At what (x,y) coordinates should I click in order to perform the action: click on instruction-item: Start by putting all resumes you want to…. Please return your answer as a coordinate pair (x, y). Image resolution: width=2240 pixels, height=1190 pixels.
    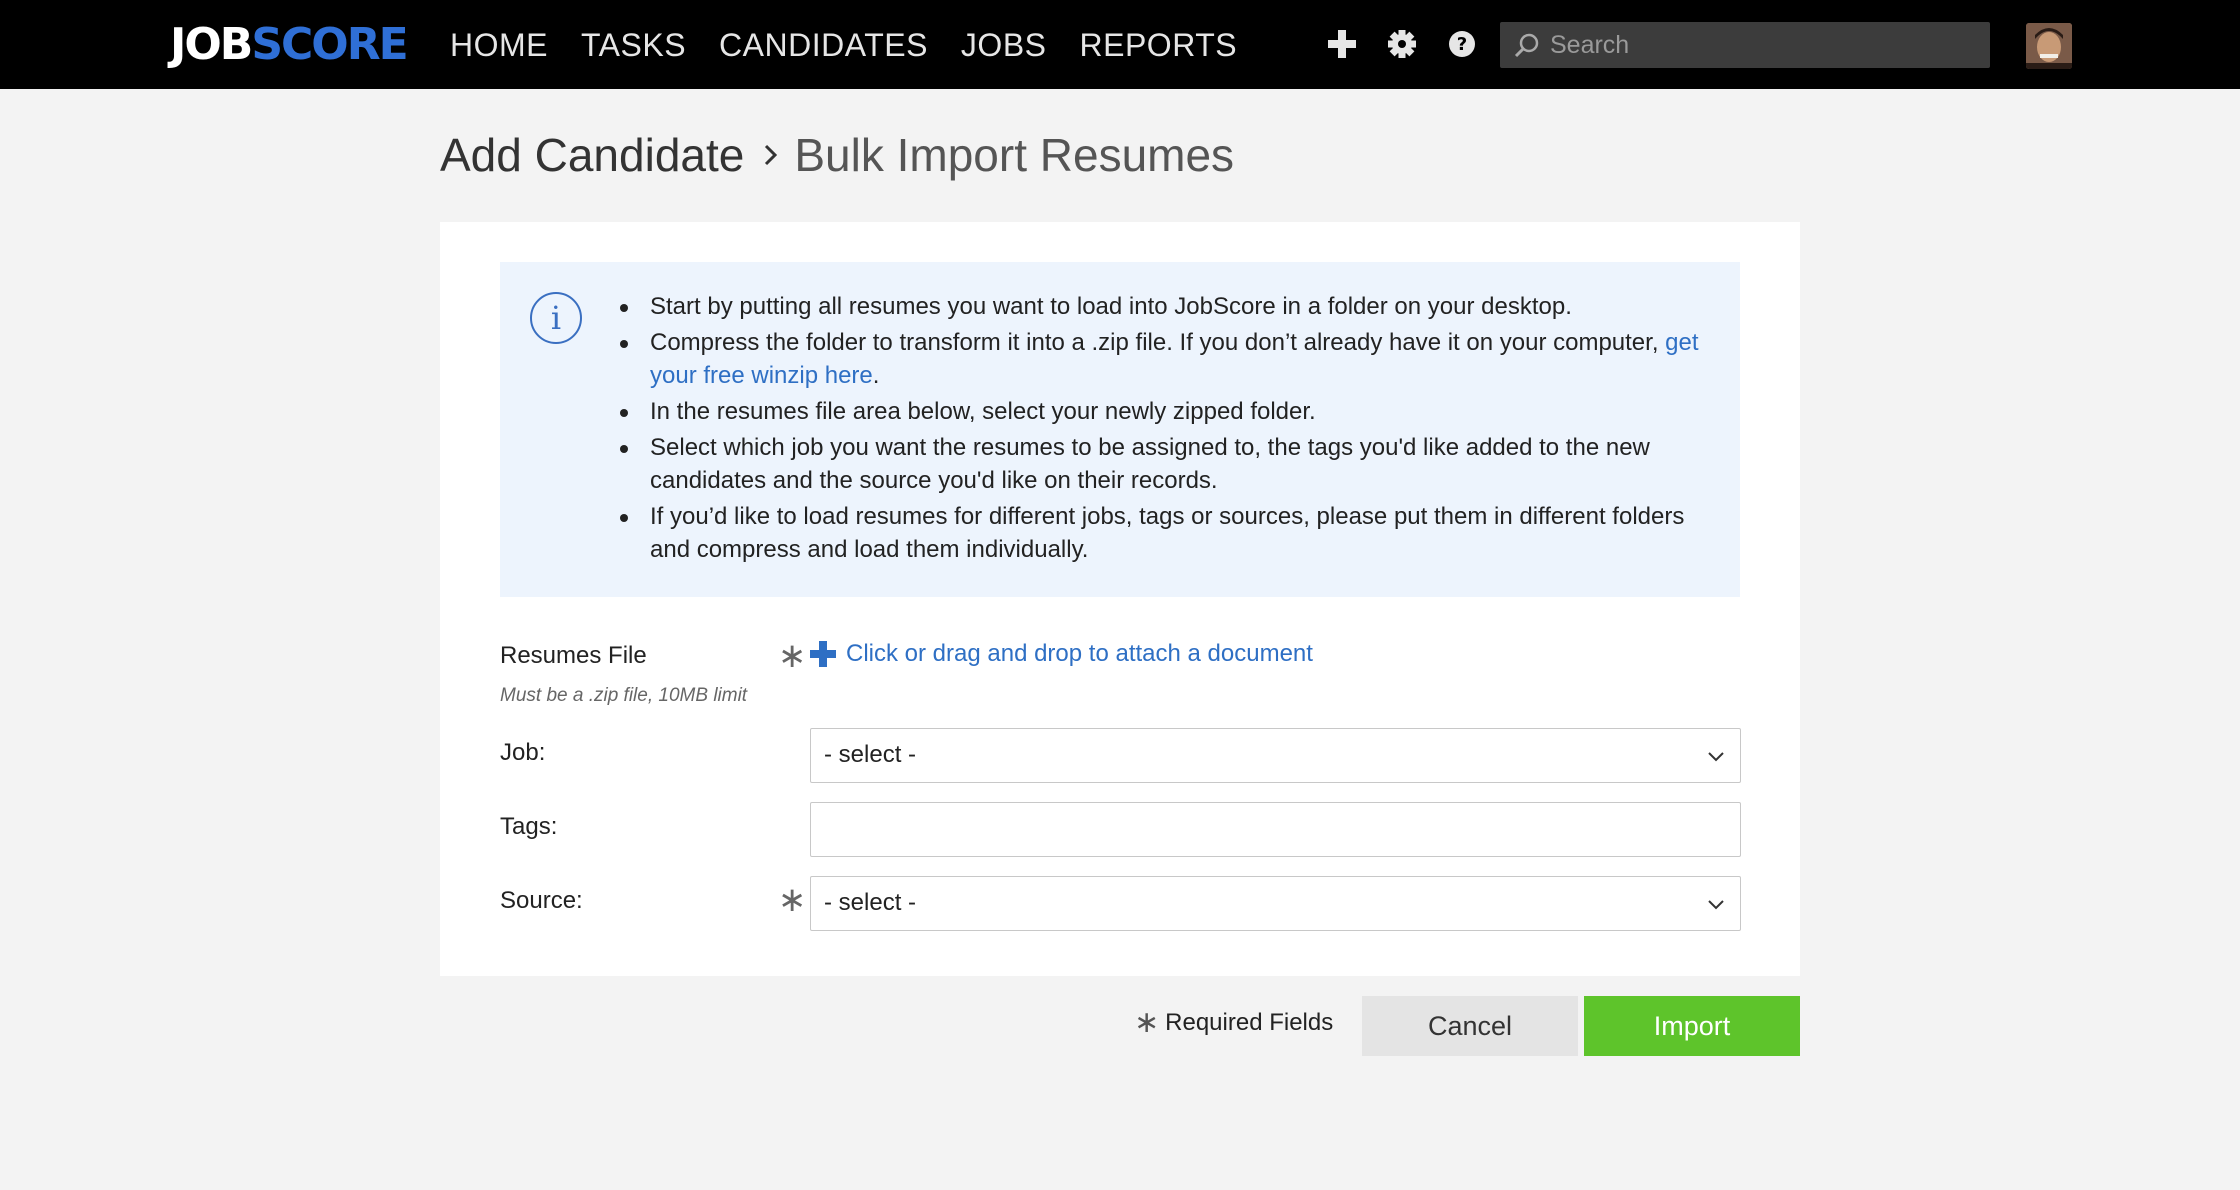
    Looking at the image, I should click on (1160, 306).